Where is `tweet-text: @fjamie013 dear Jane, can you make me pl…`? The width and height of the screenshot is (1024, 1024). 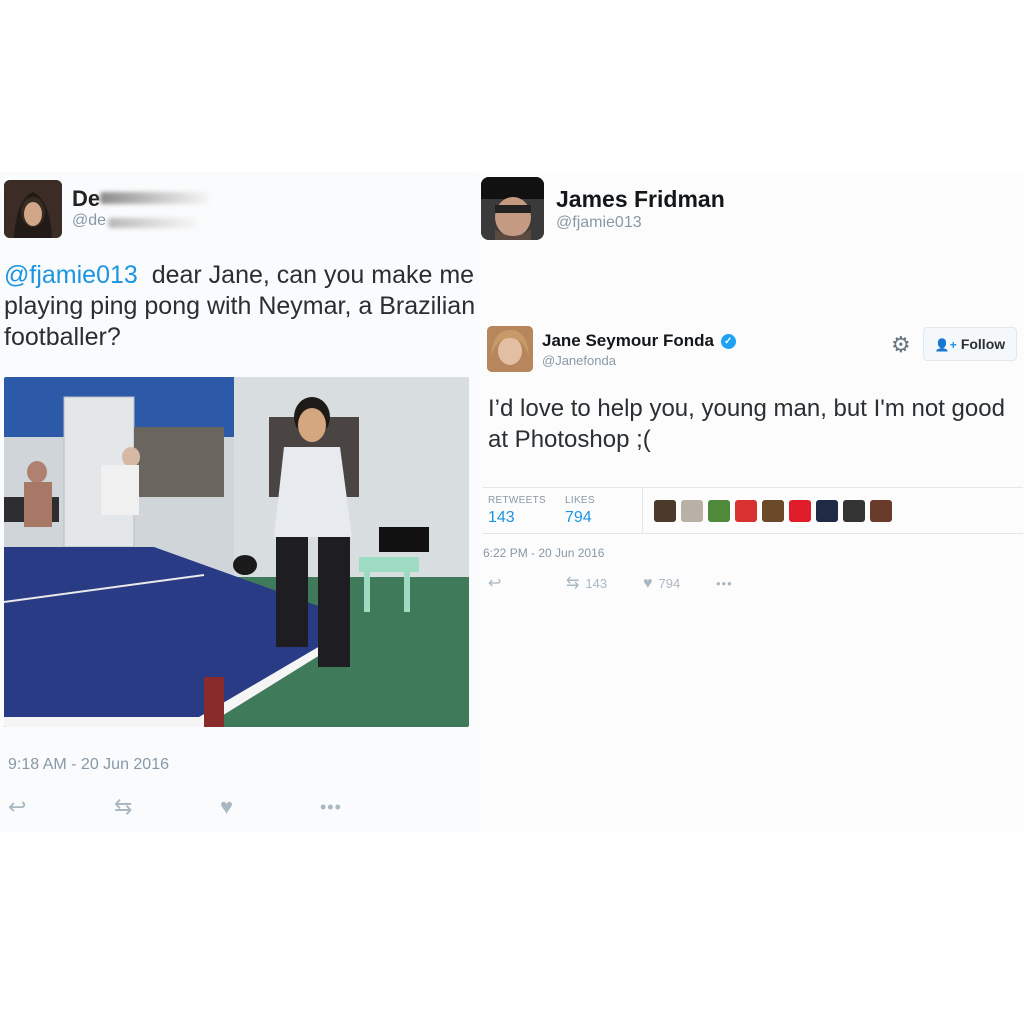
tweet-text: @fjamie013 dear Jane, can you make me pl… is located at coordinates (240, 306).